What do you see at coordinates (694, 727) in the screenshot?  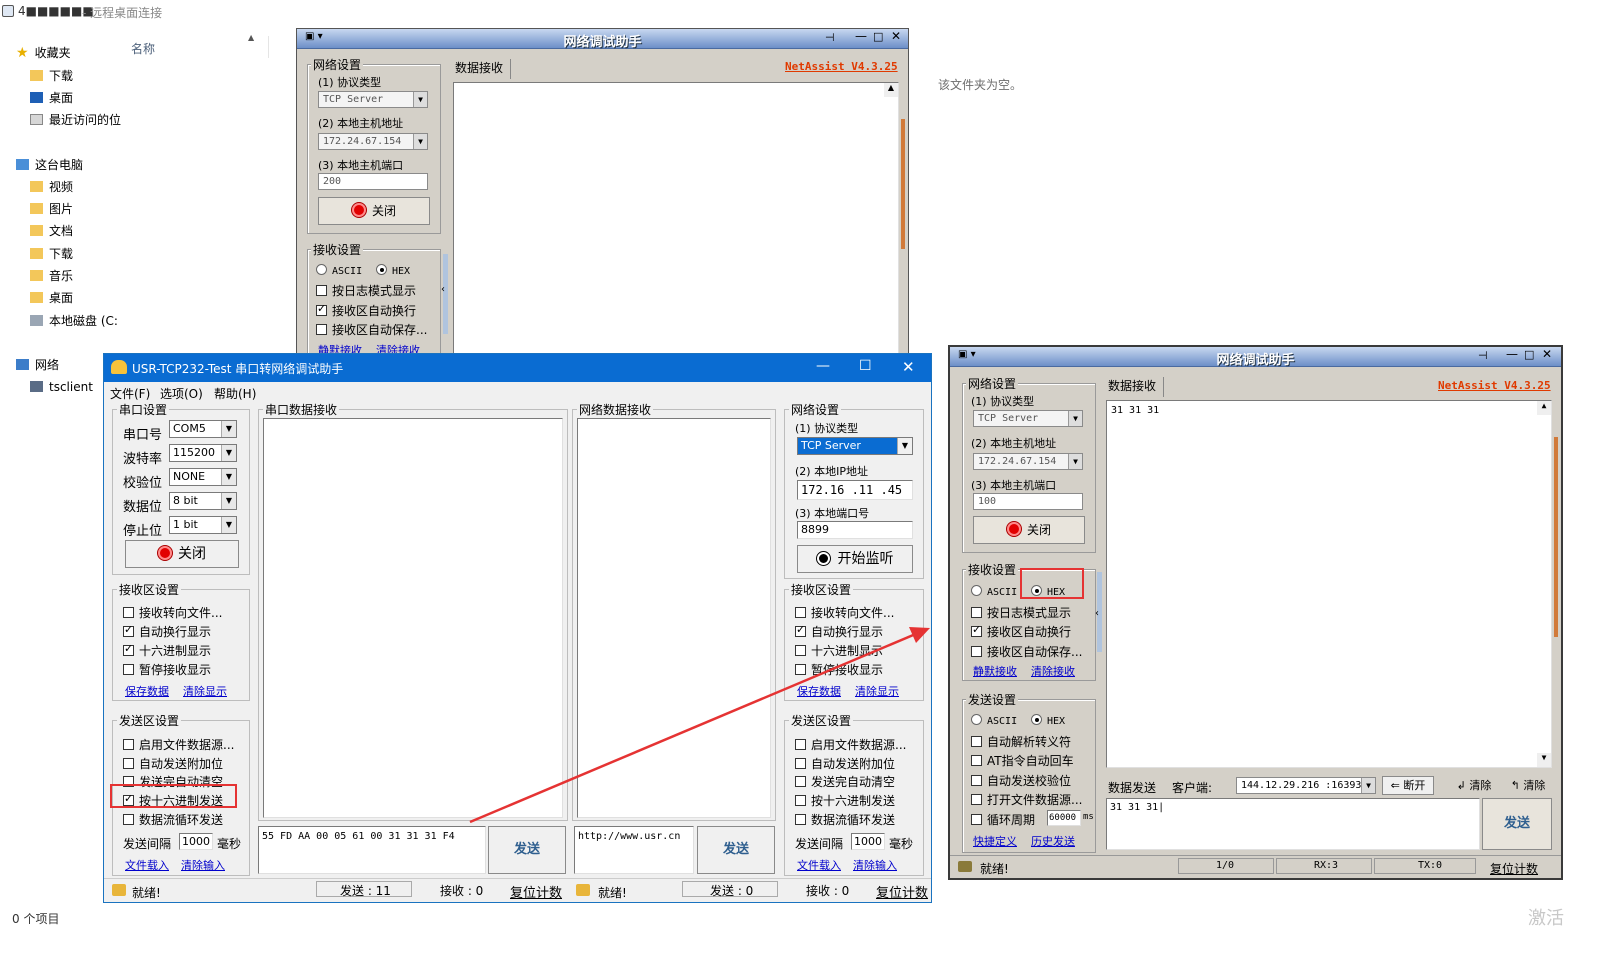 I see `annotation-arrow-line` at bounding box center [694, 727].